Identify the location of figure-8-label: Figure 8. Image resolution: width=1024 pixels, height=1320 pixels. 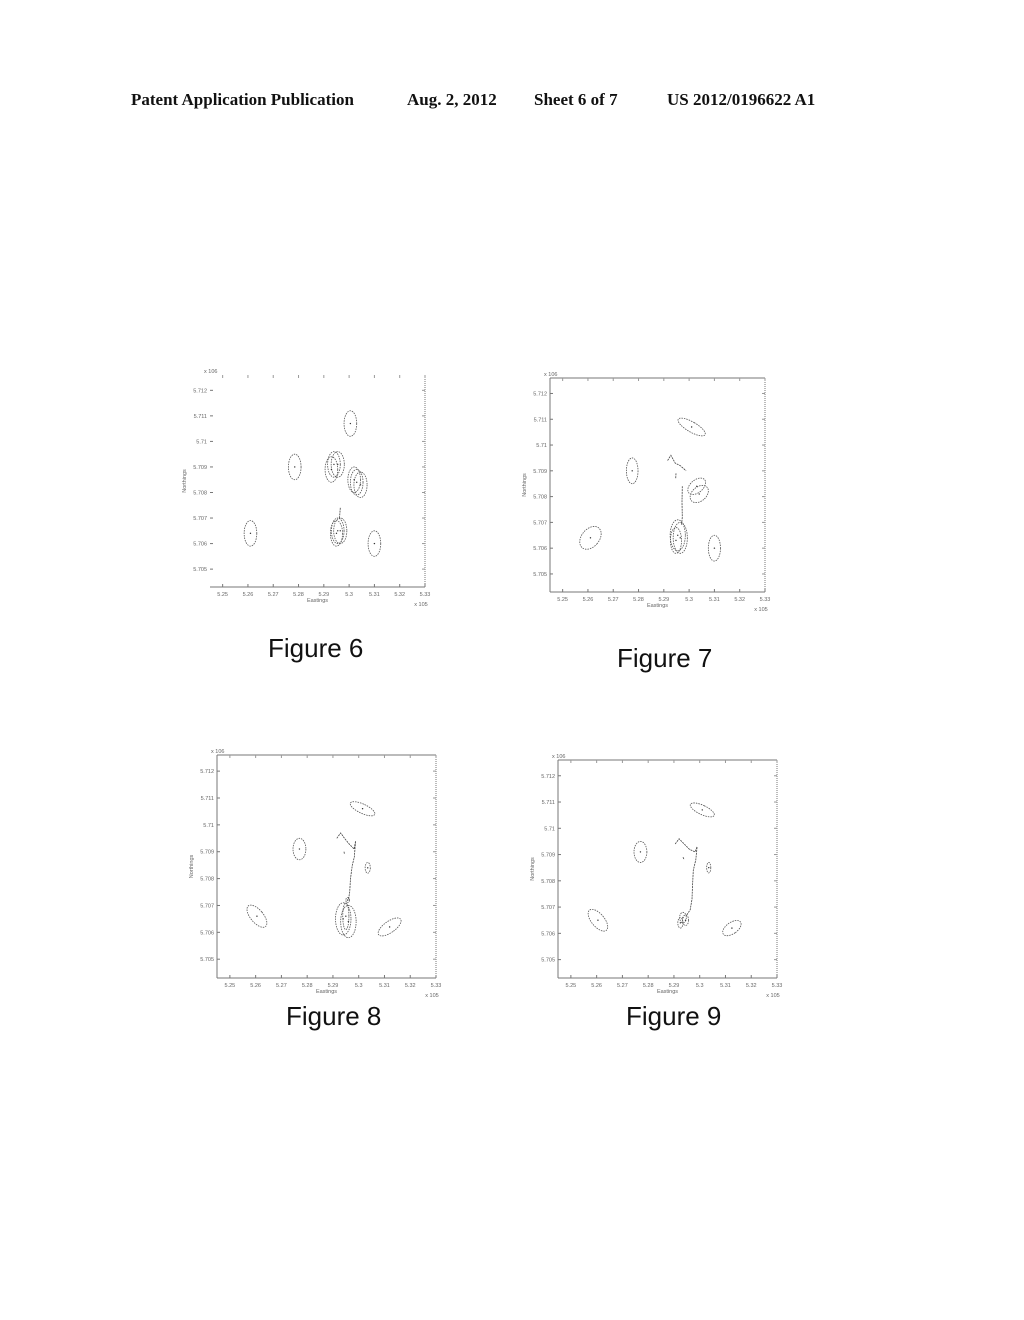
(334, 1016).